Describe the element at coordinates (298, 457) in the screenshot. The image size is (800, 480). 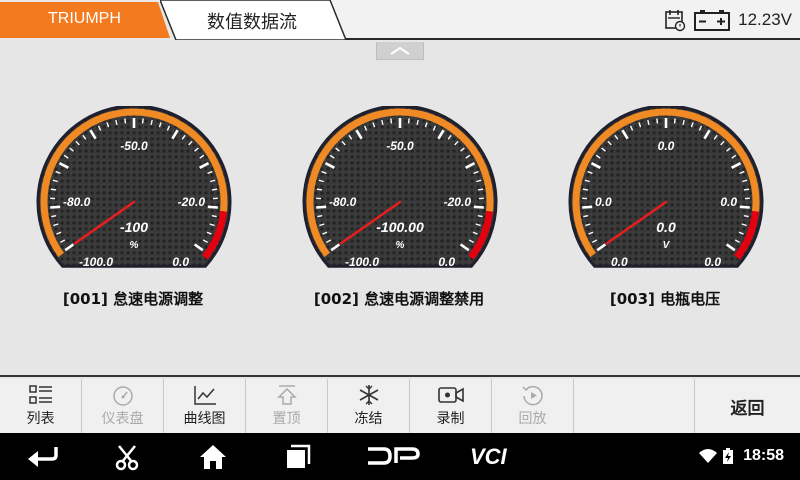
I see `recent-apps-icon` at that location.